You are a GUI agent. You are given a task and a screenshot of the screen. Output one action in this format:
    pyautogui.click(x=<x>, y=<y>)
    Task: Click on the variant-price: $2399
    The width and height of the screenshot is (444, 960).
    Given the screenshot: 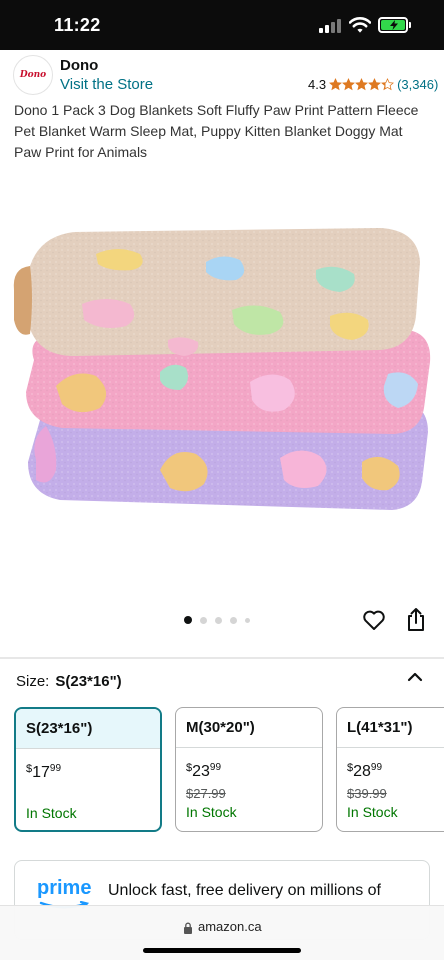 What is the action you would take?
    pyautogui.click(x=204, y=771)
    